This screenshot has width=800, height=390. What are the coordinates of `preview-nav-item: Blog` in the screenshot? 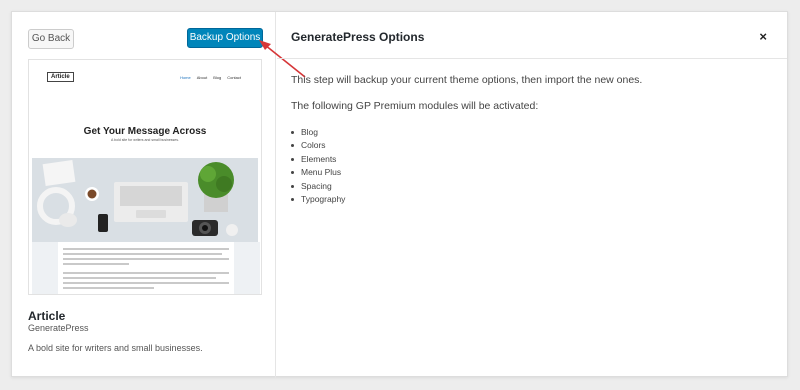 It's located at (217, 77).